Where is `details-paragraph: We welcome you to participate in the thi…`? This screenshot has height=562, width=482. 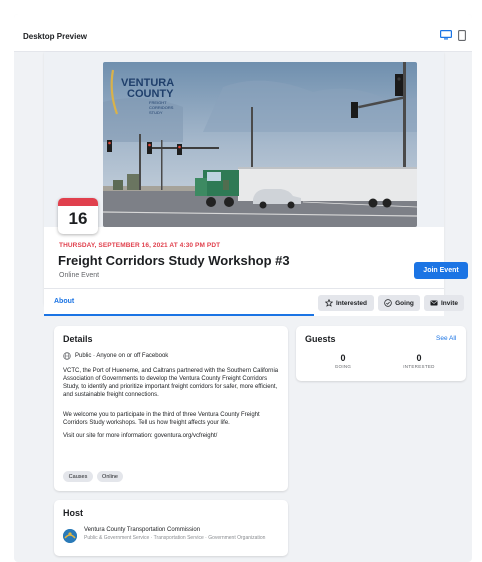
details-paragraph: We welcome you to participate in the thi… is located at coordinates (161, 419).